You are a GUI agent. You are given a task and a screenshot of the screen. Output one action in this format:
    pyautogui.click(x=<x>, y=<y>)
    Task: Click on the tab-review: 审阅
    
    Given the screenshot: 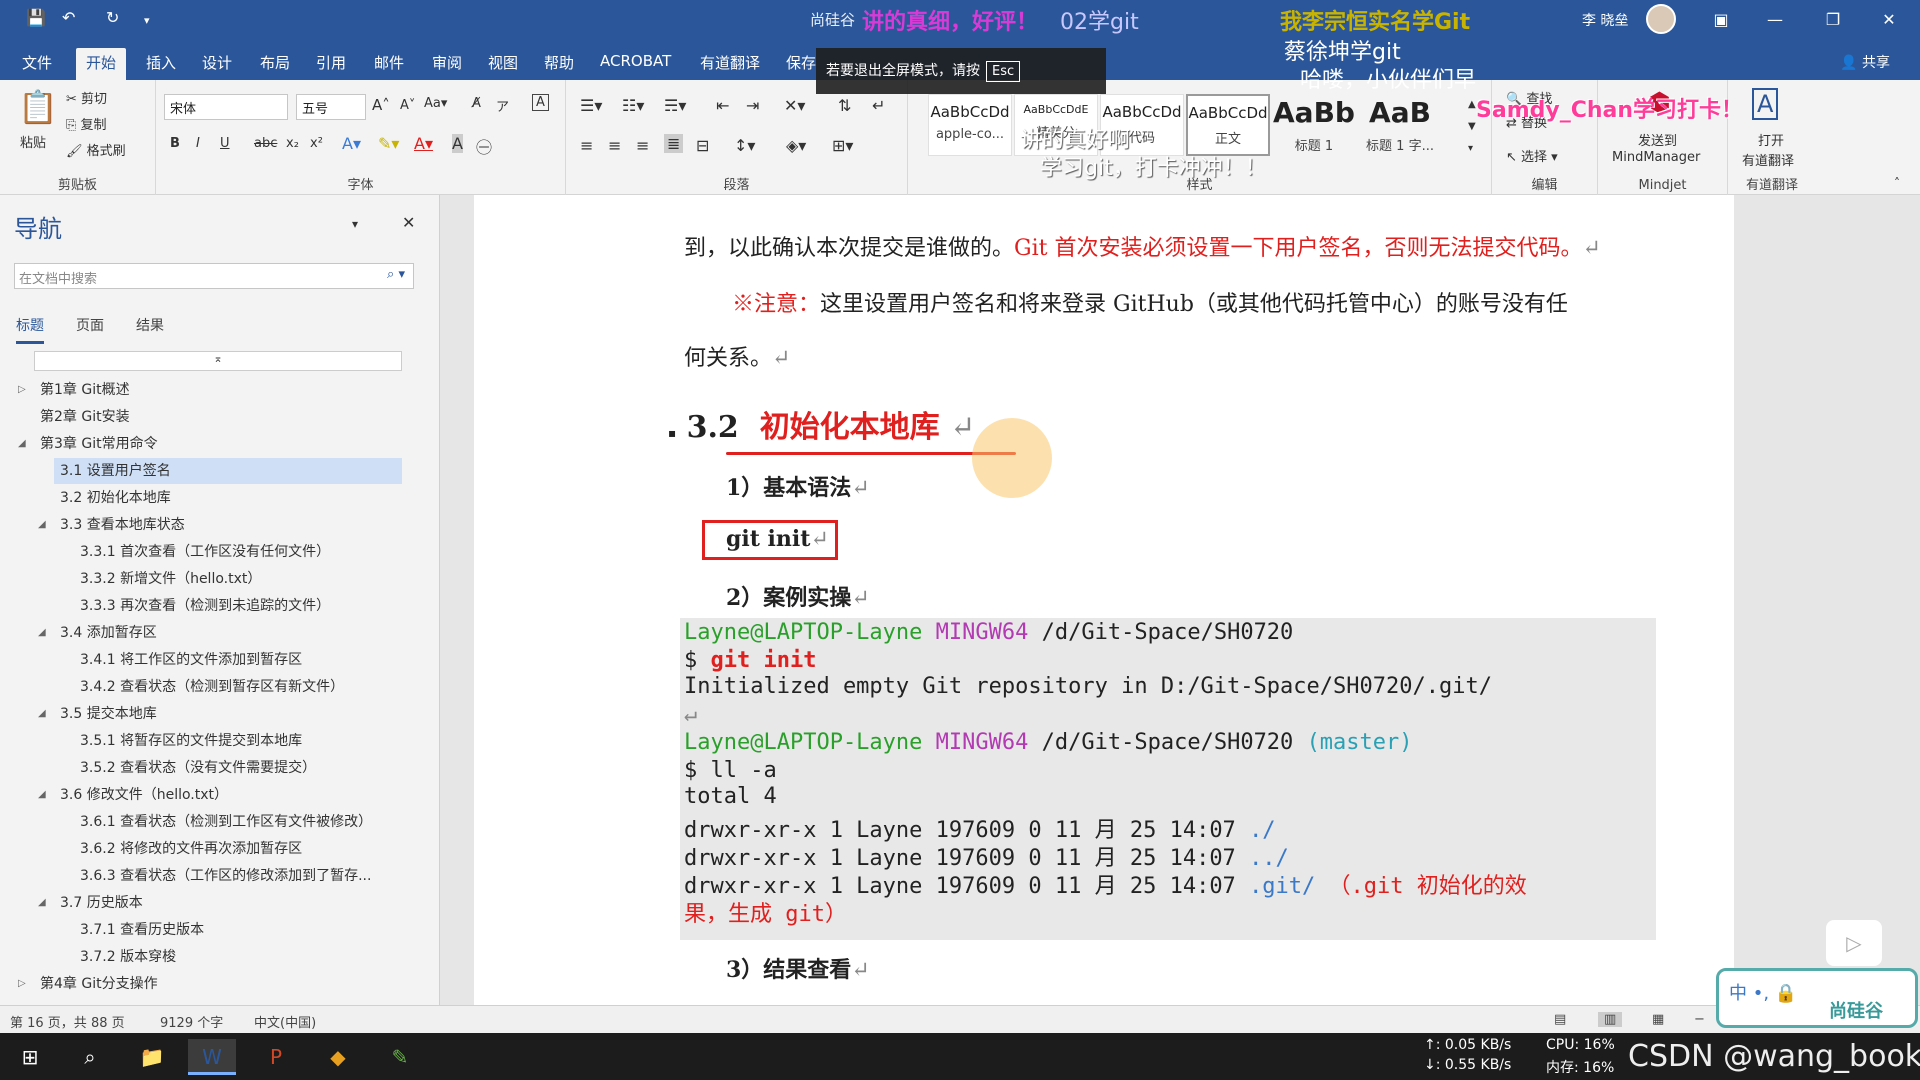 What is the action you would take?
    pyautogui.click(x=447, y=64)
    